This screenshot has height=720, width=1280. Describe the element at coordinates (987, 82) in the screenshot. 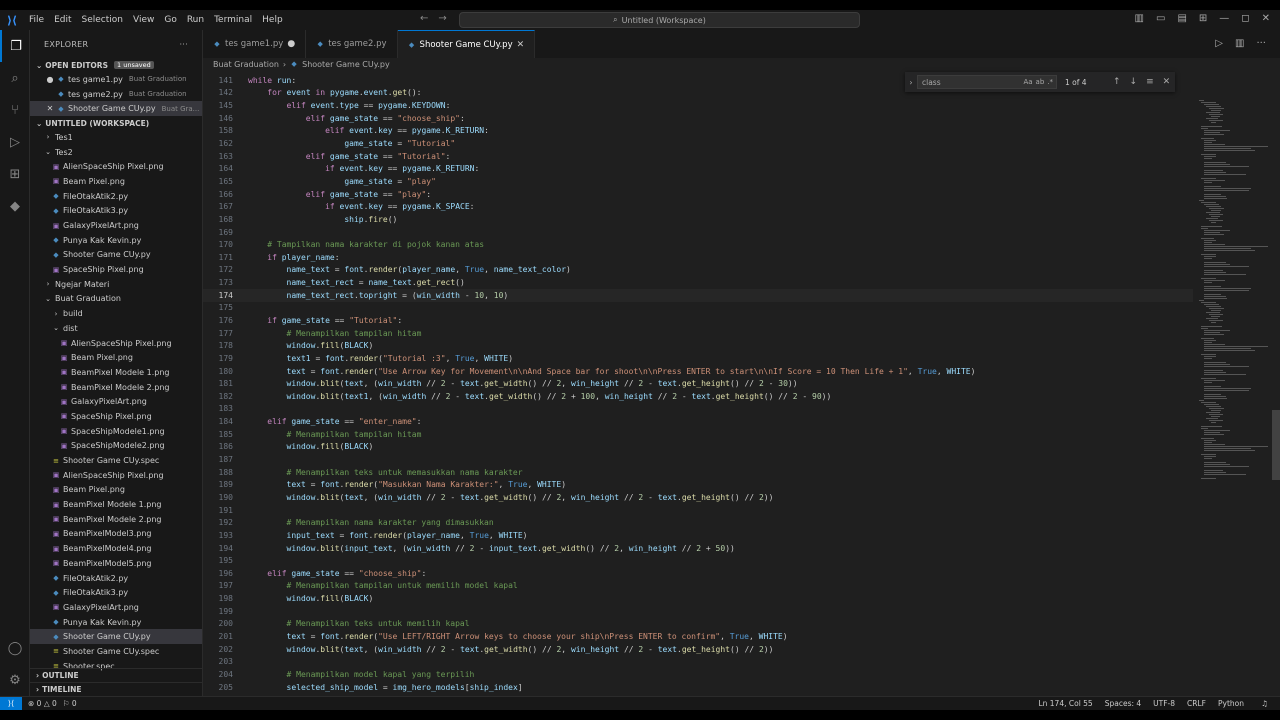

I see `find-input: class Aa ab .*` at that location.